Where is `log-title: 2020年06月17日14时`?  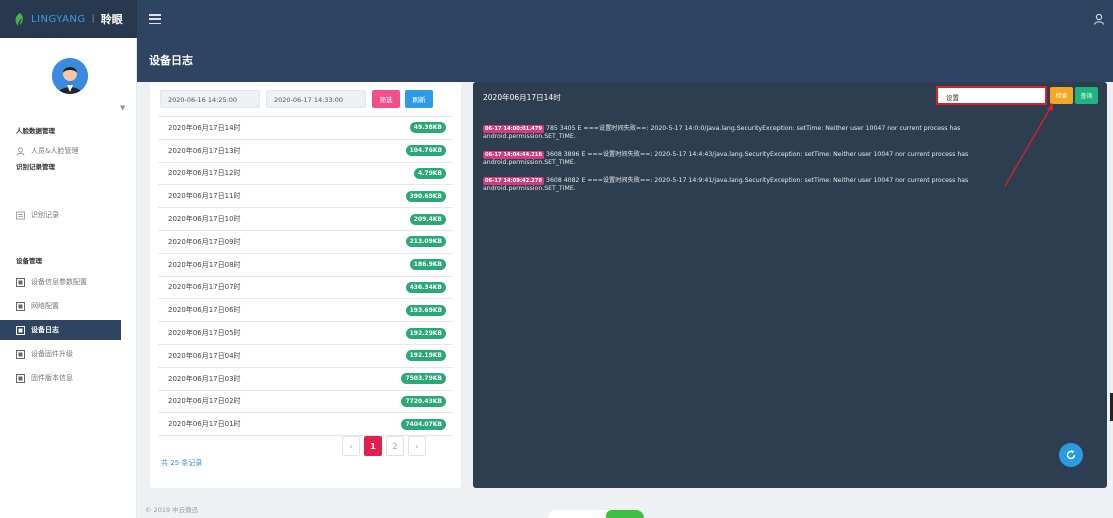 log-title: 2020年06月17日14时 is located at coordinates (522, 97).